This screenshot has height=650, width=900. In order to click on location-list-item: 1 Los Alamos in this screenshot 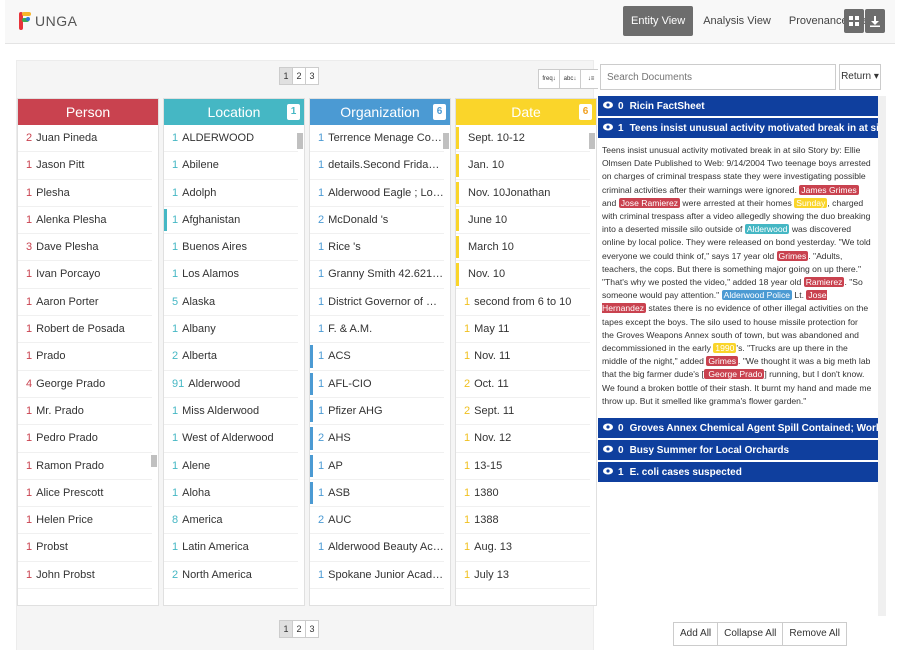, I will do `click(231, 275)`.